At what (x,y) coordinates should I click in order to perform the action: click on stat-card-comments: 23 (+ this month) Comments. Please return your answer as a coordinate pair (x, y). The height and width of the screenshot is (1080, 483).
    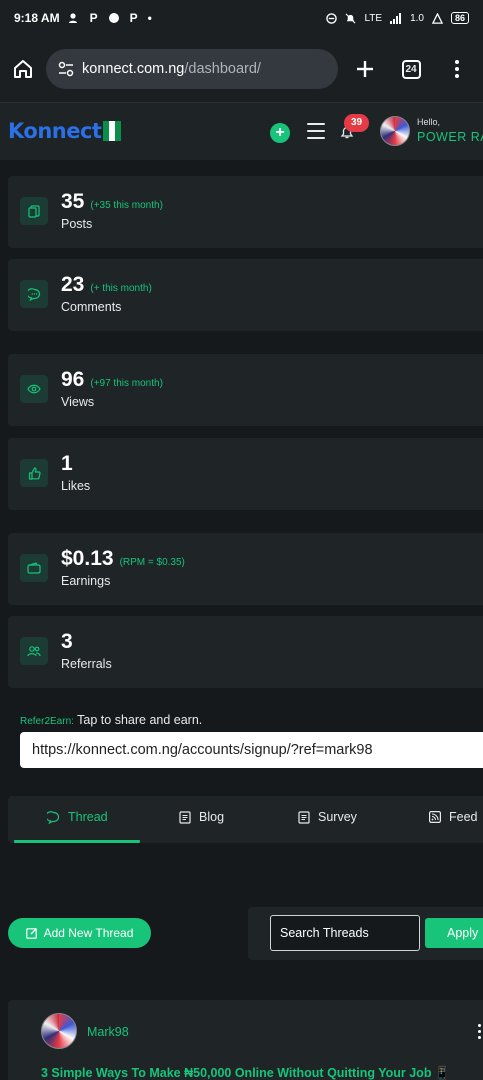
    Looking at the image, I should click on (245, 295).